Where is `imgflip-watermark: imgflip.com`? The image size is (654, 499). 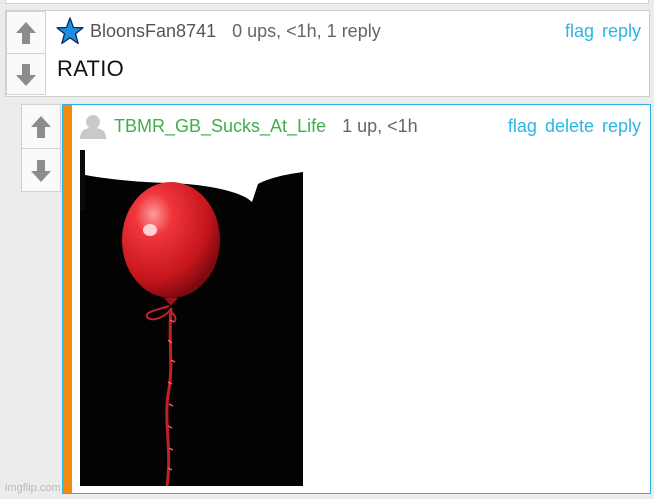
imgflip-watermark: imgflip.com is located at coordinates (33, 488).